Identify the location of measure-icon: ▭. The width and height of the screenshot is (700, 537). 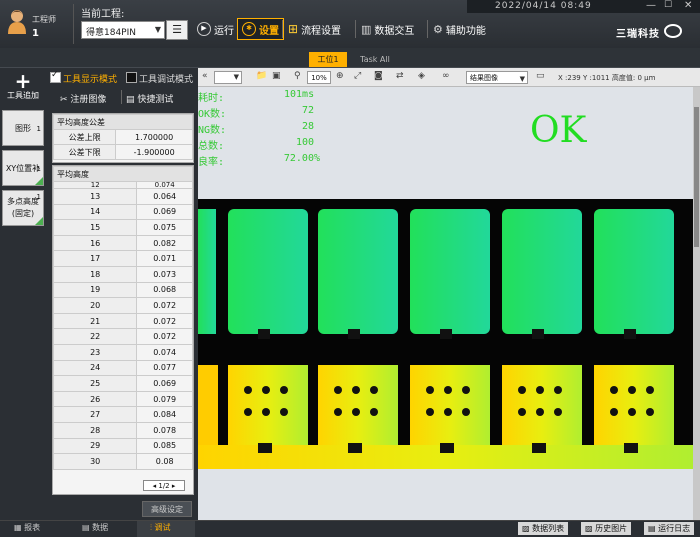
(540, 76).